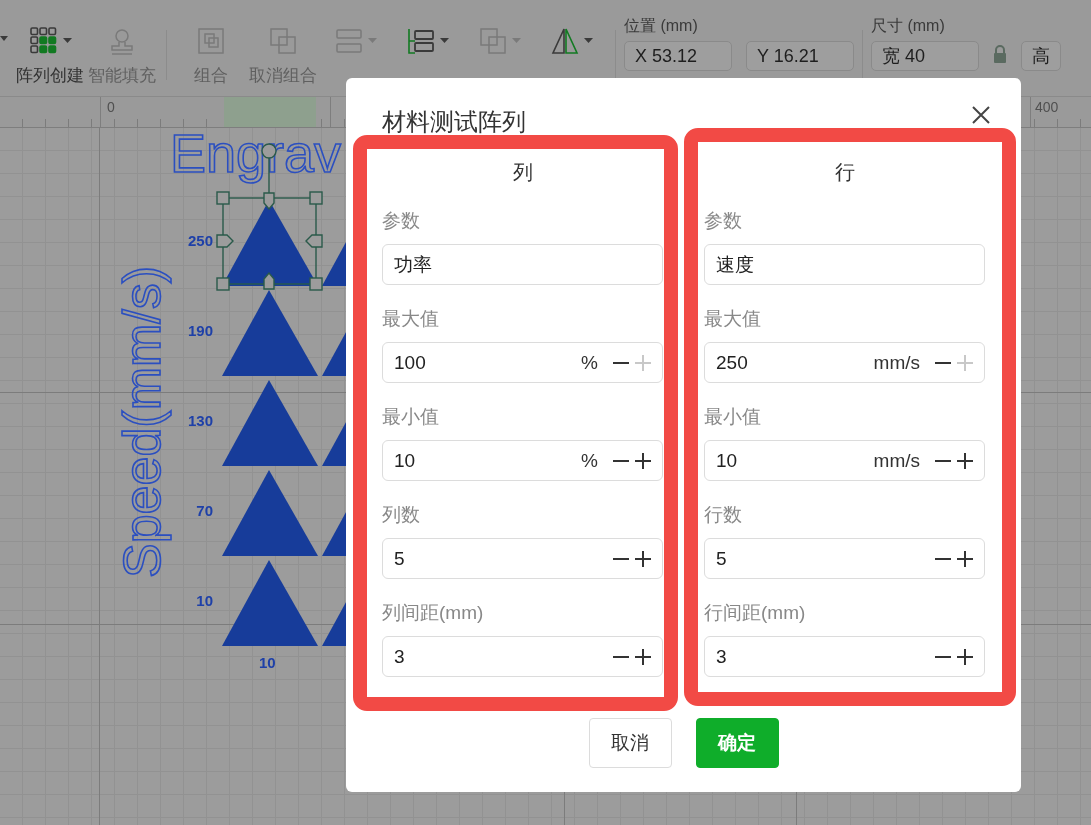 The image size is (1091, 825). Describe the element at coordinates (844, 264) in the screenshot. I see `parameter-field: 速度` at that location.